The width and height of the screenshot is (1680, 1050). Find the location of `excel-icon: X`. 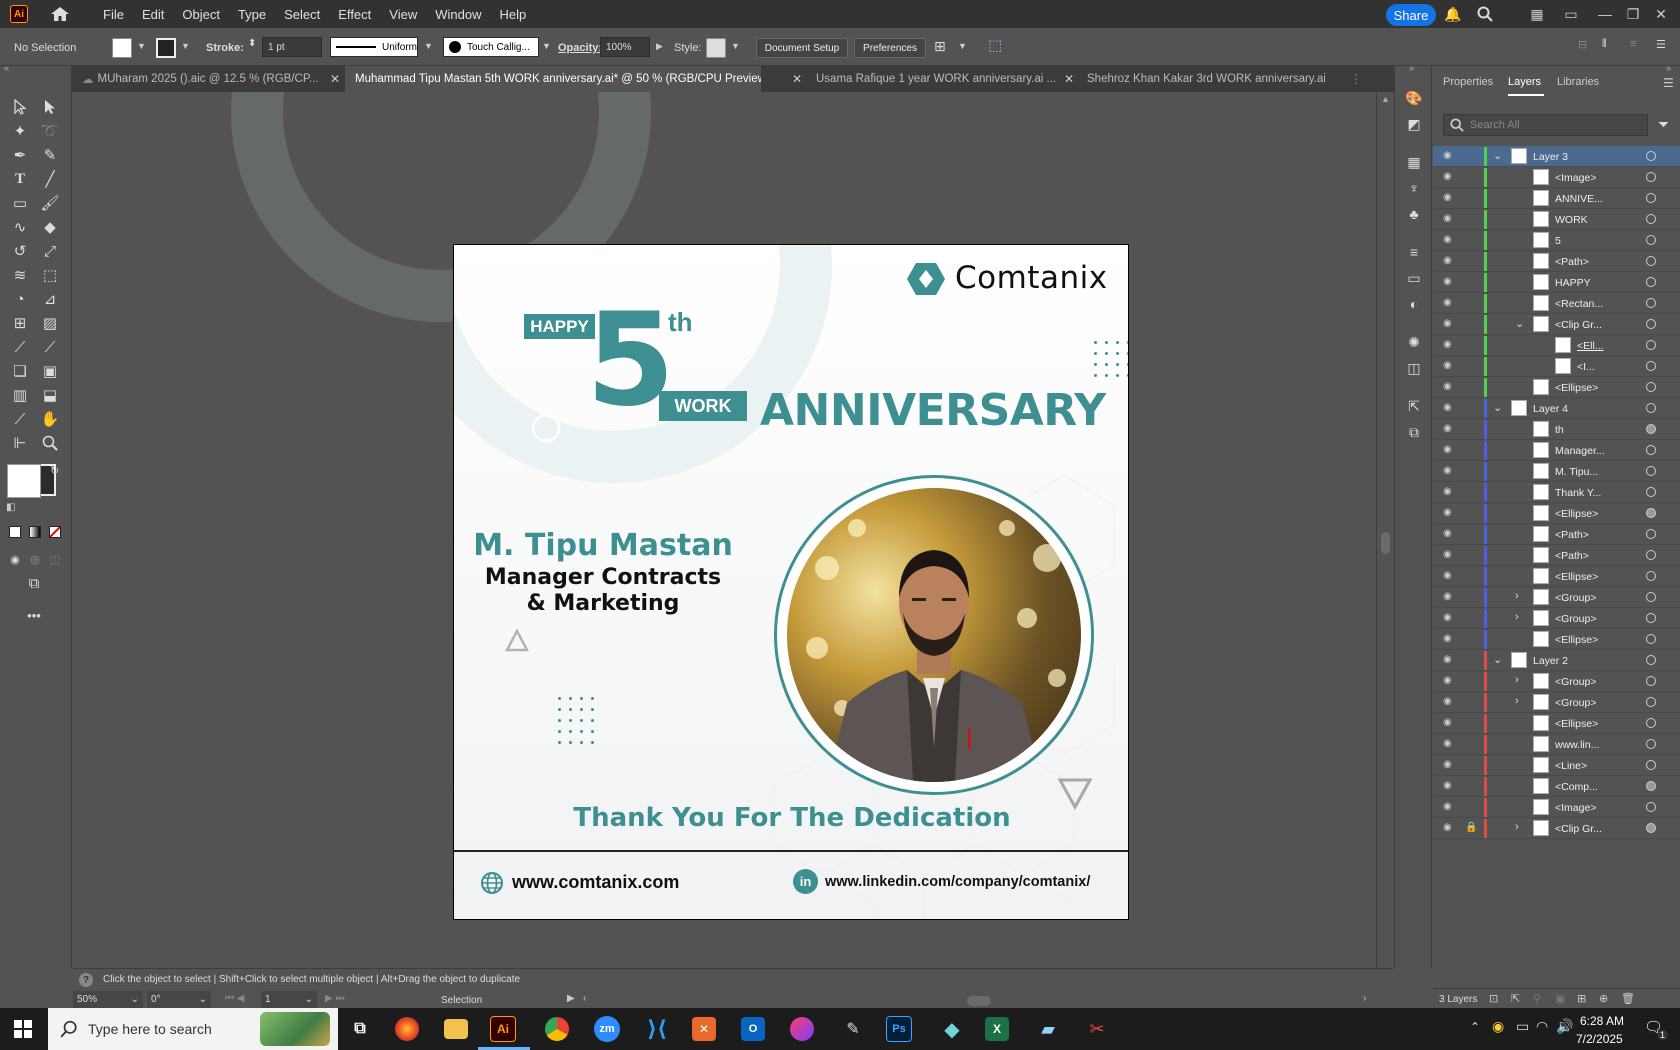

excel-icon: X is located at coordinates (997, 1029).